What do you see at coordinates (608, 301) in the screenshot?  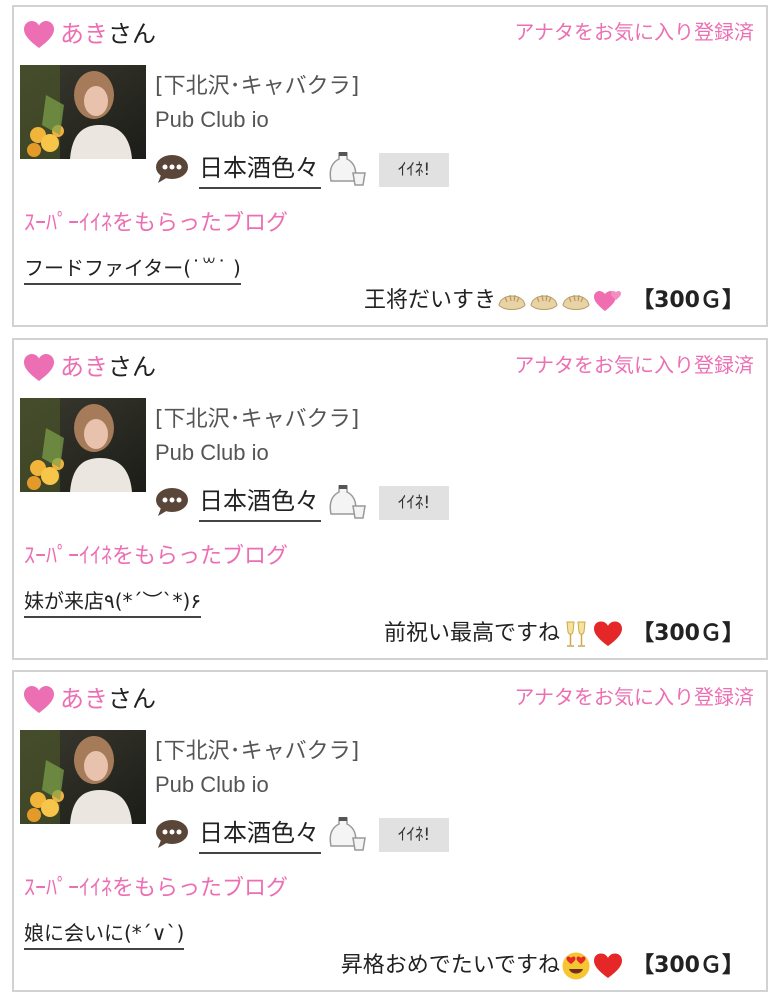 I see `two-hearts-icon` at bounding box center [608, 301].